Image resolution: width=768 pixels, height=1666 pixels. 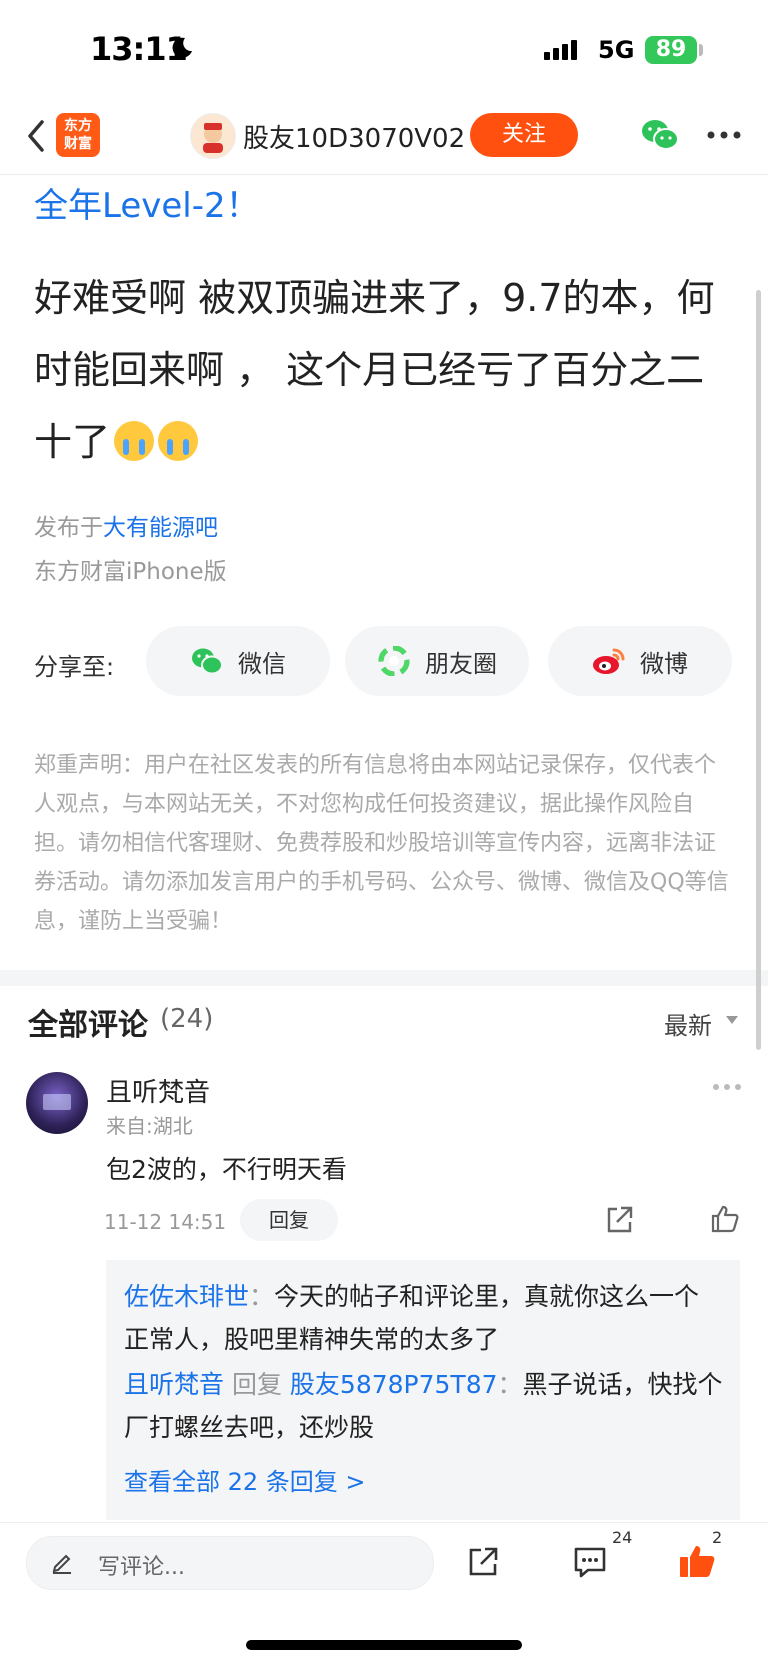 What do you see at coordinates (78, 144) in the screenshot?
I see `logo-line-2: 财富` at bounding box center [78, 144].